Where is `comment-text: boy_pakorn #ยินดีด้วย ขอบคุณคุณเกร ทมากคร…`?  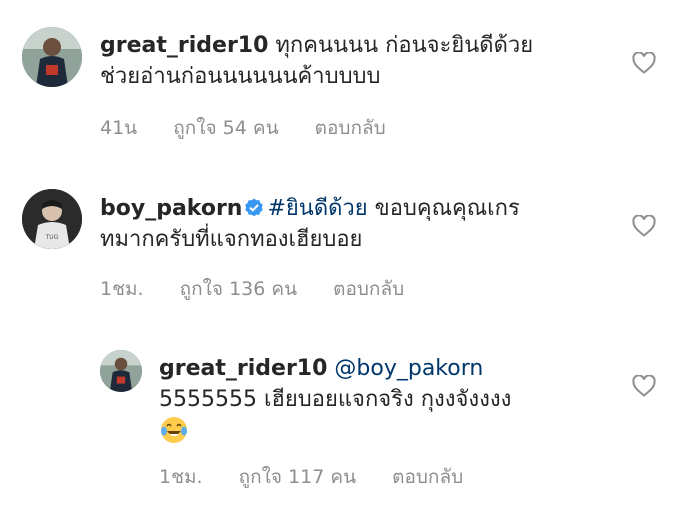
comment-text: boy_pakorn #ยินดีด้วย ขอบคุณคุณเกร ทมากคร… is located at coordinates (360, 224).